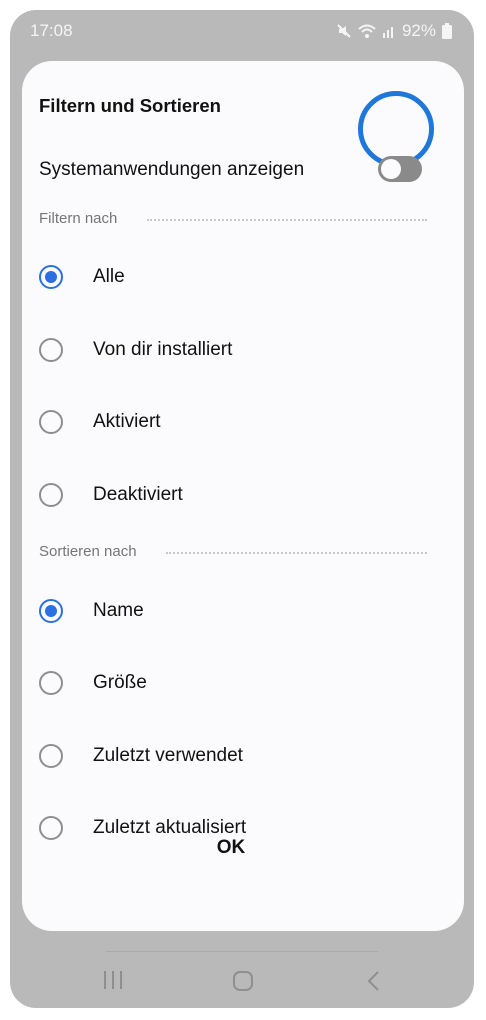 This screenshot has width=486, height=1020. Describe the element at coordinates (88, 551) in the screenshot. I see `sort-section-label: Sortieren nach` at that location.